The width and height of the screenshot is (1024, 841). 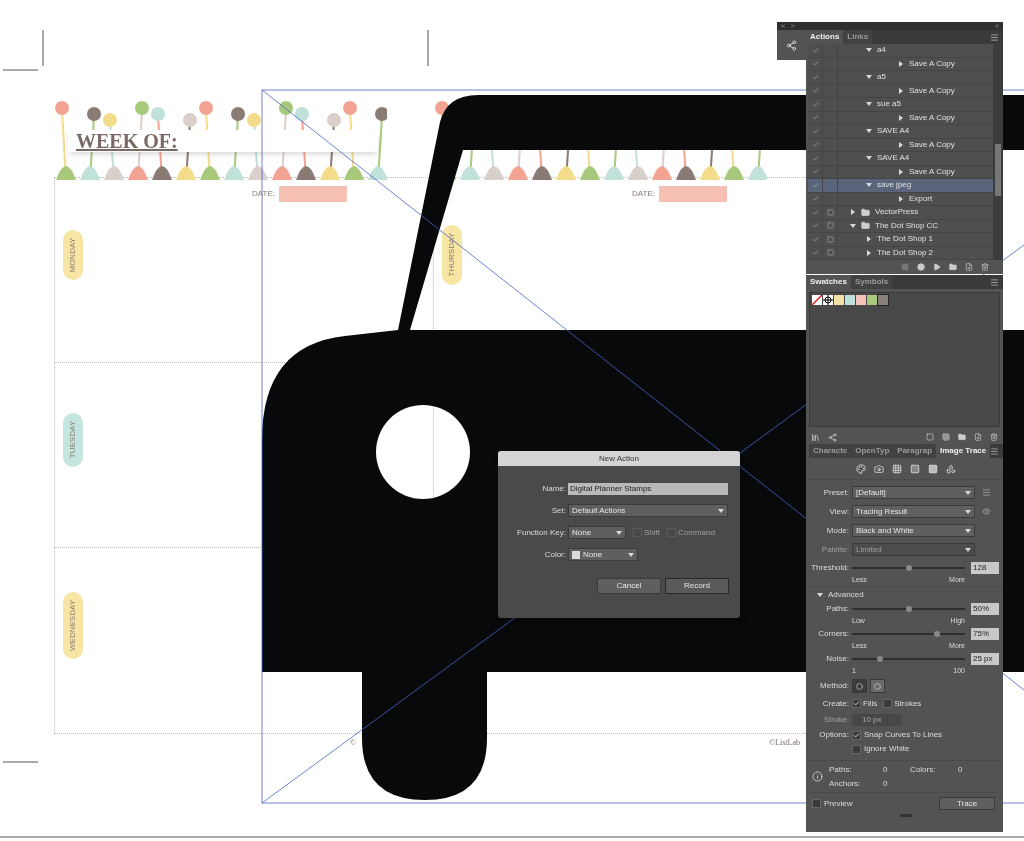 What do you see at coordinates (921, 267) in the screenshot?
I see `record-icon` at bounding box center [921, 267].